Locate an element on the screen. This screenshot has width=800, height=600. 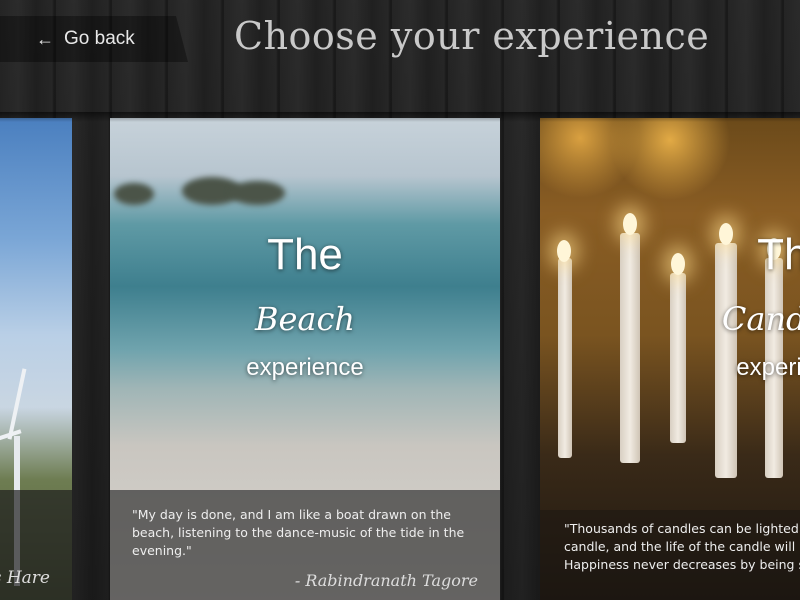
page-title: Choose your experience is located at coordinates (472, 36).